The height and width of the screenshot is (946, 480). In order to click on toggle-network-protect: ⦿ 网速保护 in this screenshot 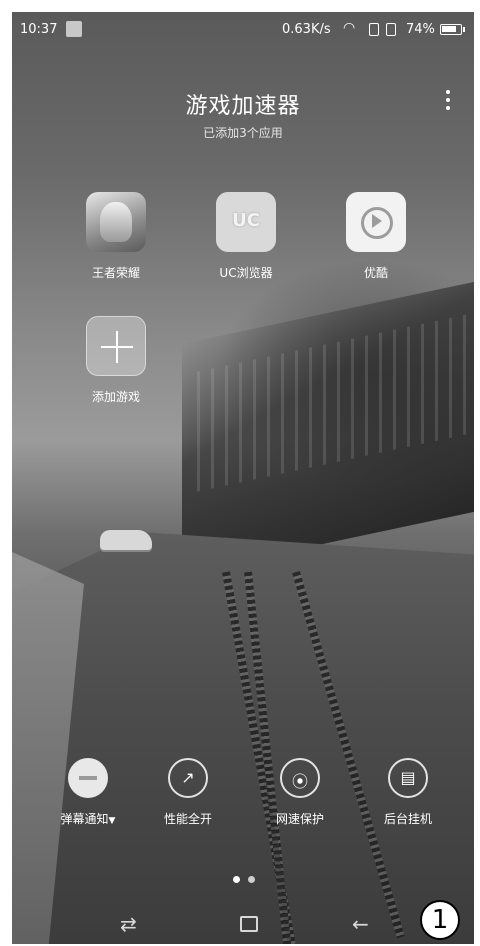, I will do `click(300, 792)`.